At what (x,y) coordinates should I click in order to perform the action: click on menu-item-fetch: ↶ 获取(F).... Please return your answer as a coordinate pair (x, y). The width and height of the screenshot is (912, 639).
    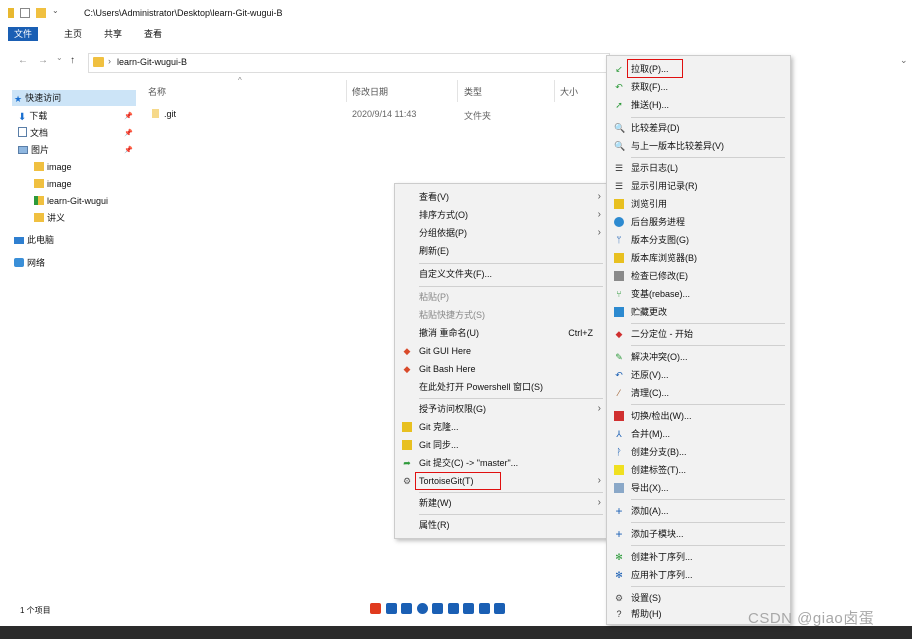
    Looking at the image, I should click on (698, 87).